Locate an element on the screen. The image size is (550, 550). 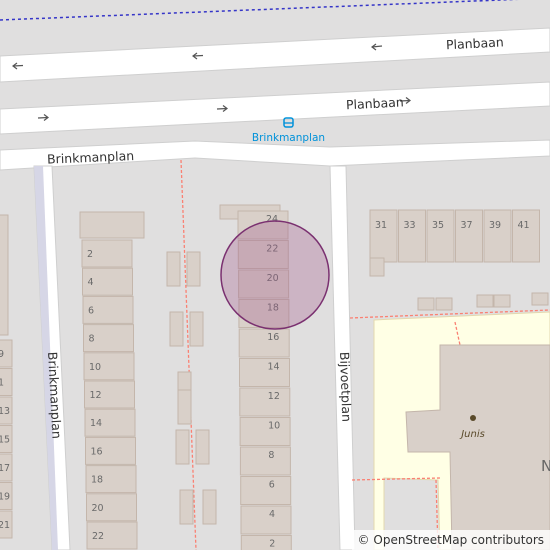
house-number-label: 17 is located at coordinates (5, 468).